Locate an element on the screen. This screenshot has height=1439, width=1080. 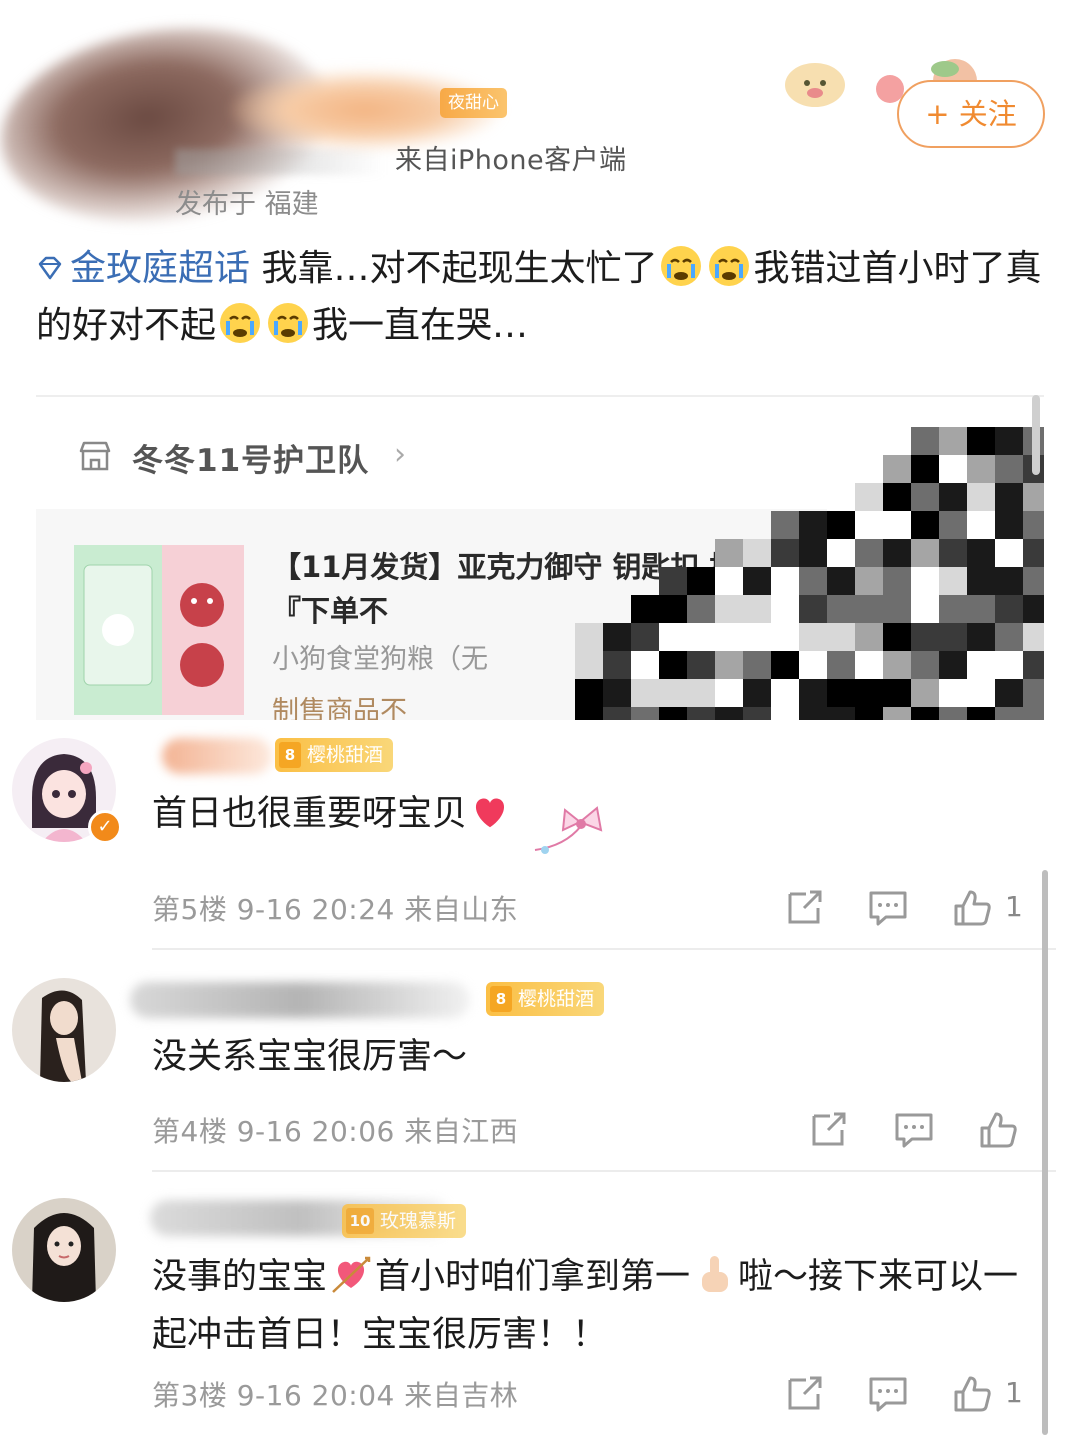
comment-text-main: 首日也很重要呀宝贝 is located at coordinates (310, 814).